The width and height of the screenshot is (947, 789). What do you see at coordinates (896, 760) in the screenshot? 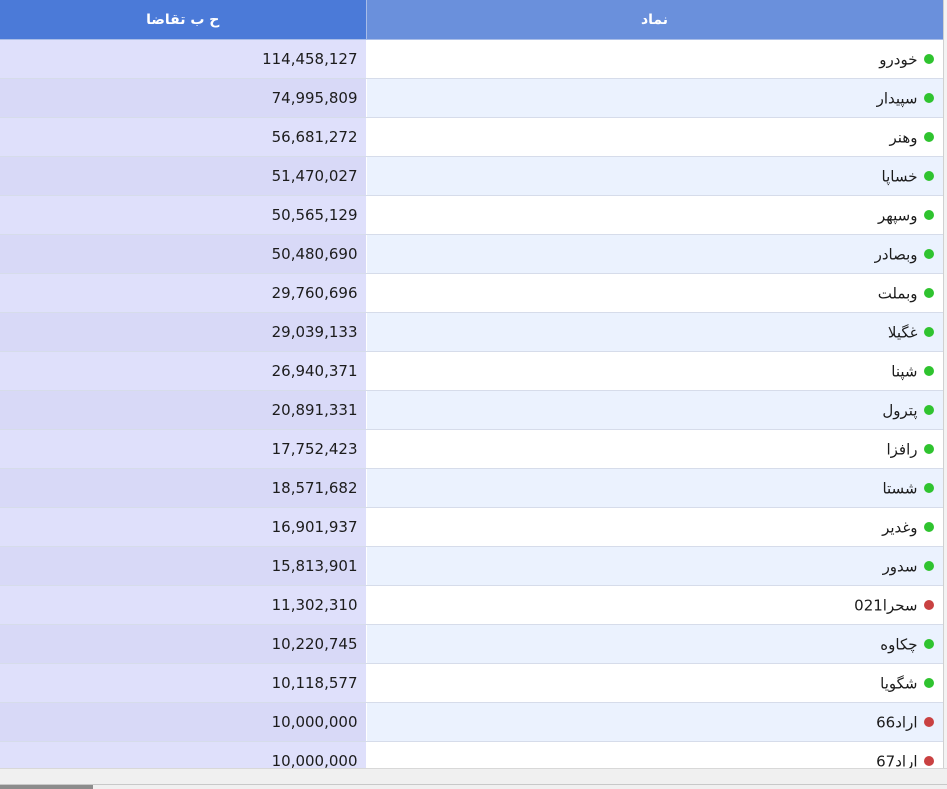
I see `symbol-label: اراد67` at bounding box center [896, 760].